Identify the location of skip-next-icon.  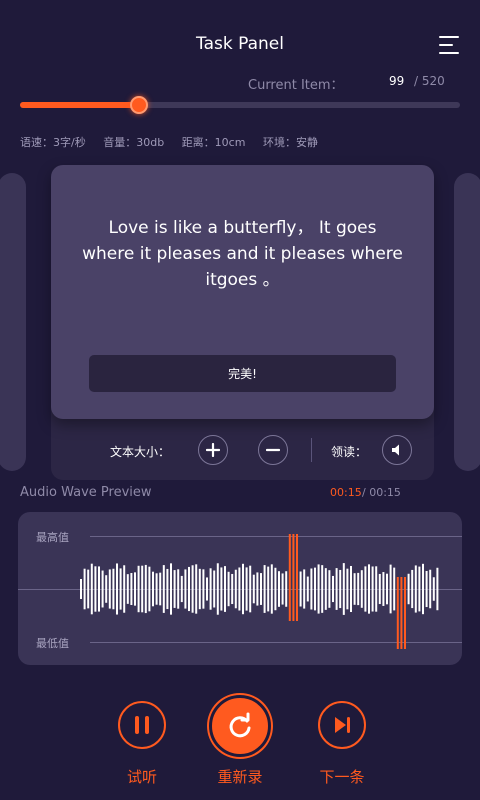
(342, 725).